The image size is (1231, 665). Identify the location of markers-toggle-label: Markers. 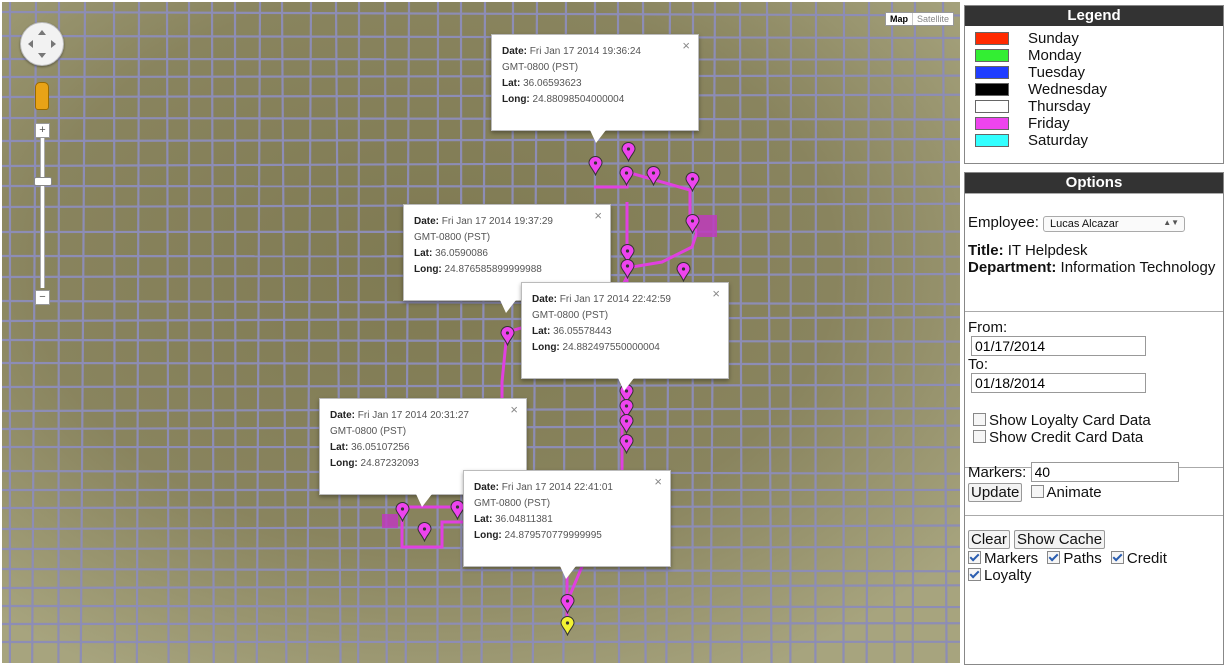
(1011, 558).